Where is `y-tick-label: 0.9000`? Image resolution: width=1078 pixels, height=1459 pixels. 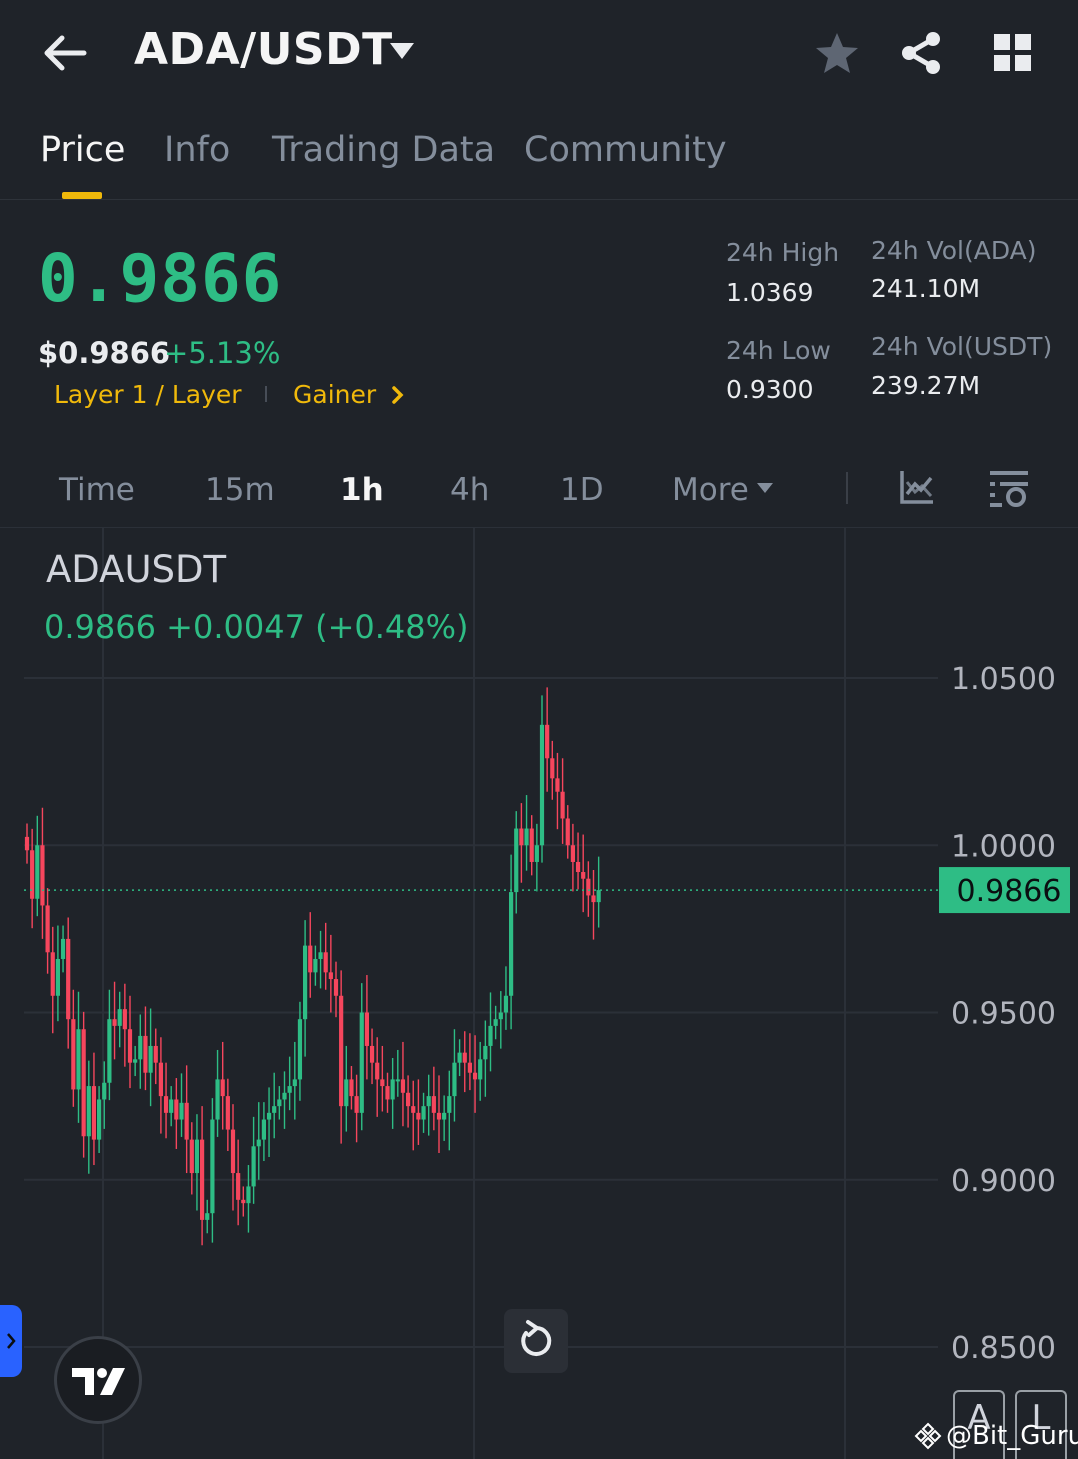
y-tick-label: 0.9000 is located at coordinates (1003, 1181).